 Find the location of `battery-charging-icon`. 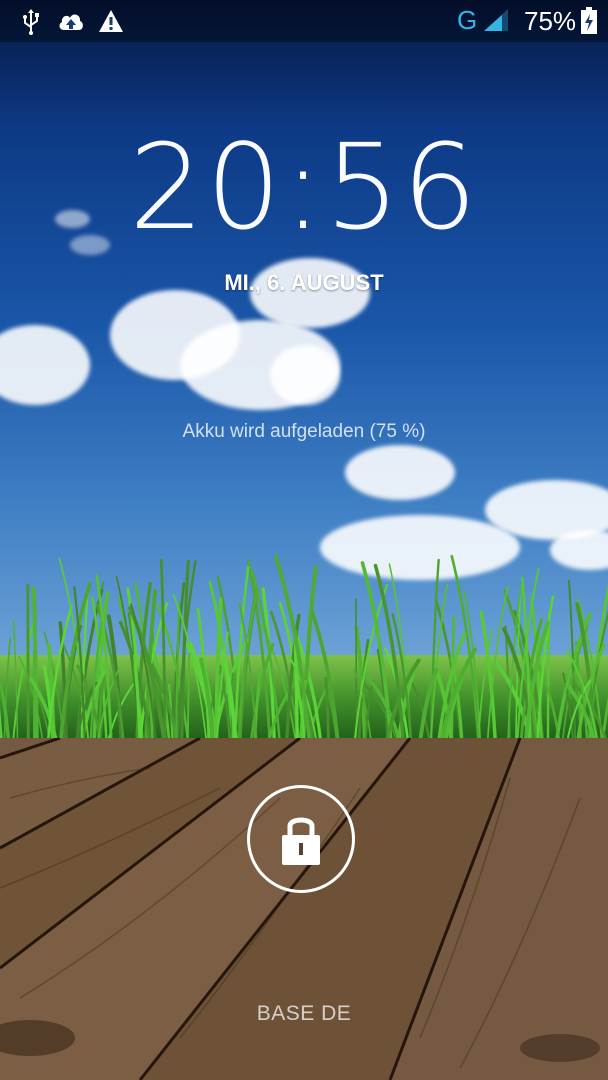

battery-charging-icon is located at coordinates (589, 20).